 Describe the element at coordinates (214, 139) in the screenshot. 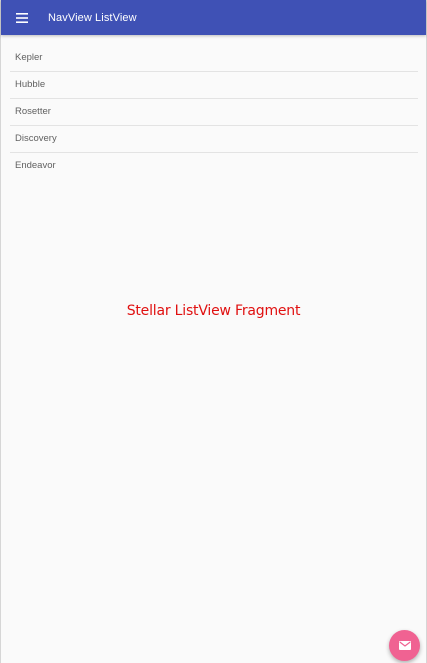

I see `list-item-discovery: Discovery` at that location.